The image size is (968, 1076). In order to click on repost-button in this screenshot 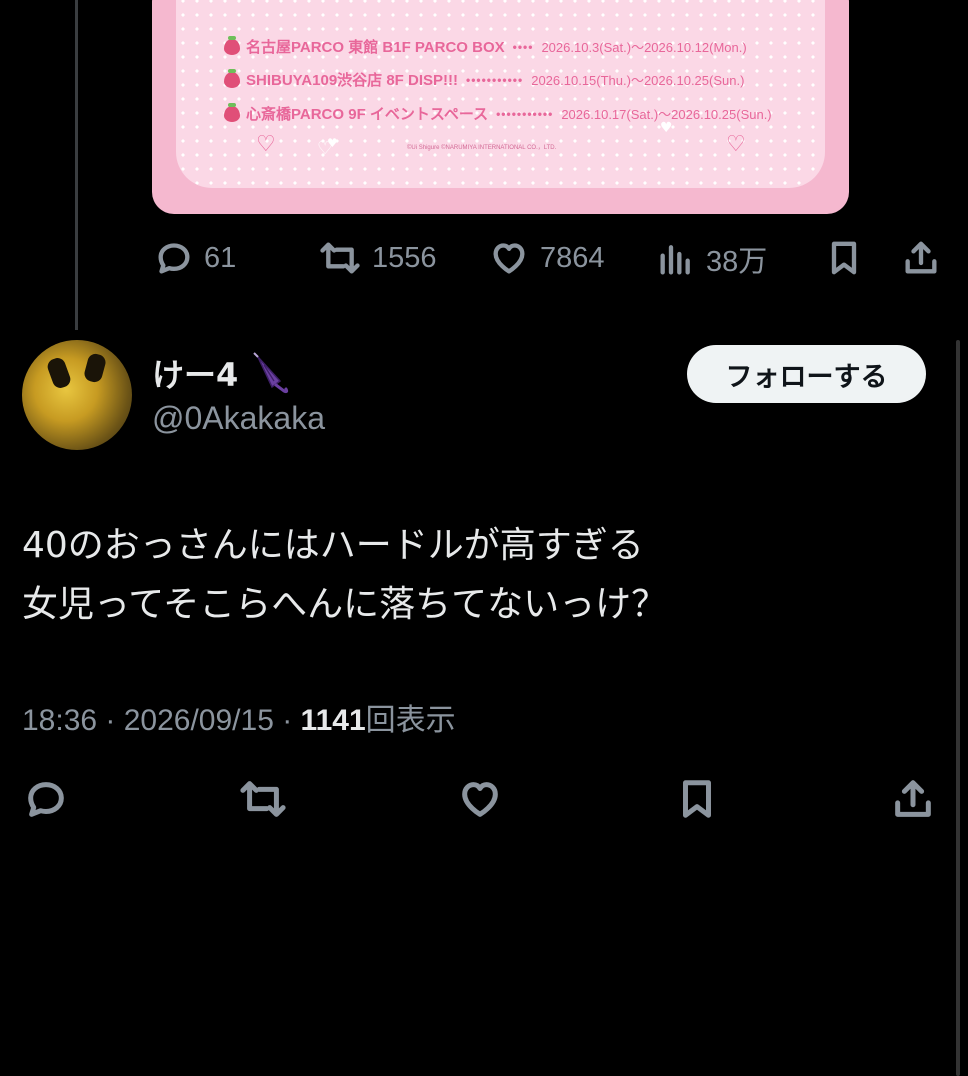, I will do `click(263, 799)`.